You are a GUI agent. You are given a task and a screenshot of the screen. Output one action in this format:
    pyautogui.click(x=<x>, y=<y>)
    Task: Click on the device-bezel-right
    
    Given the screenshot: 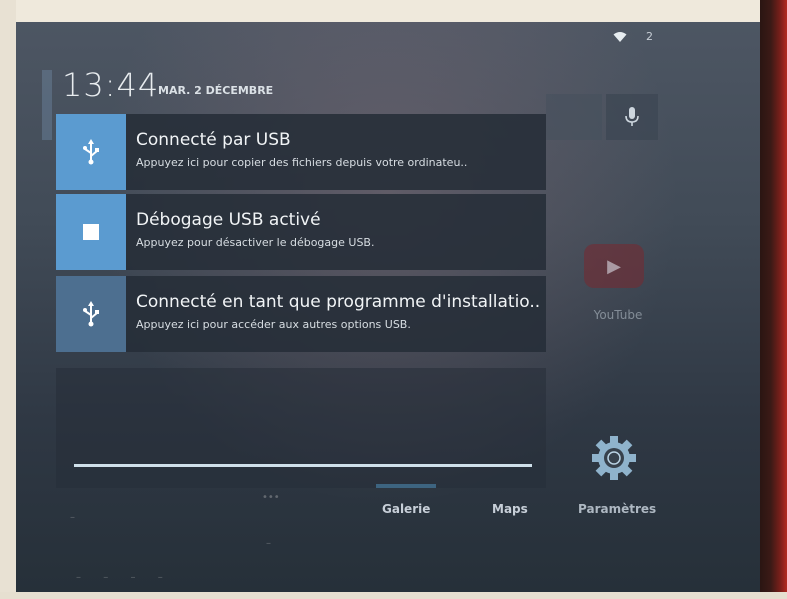 What is the action you would take?
    pyautogui.click(x=773, y=299)
    